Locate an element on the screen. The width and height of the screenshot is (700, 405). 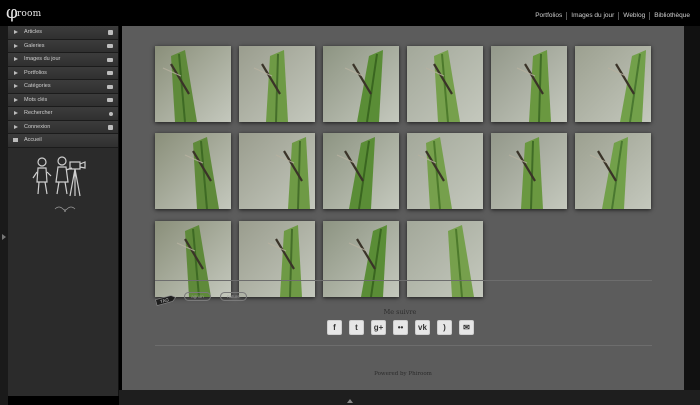
sidebar-item-label: Portfolios is located at coordinates (35, 72).